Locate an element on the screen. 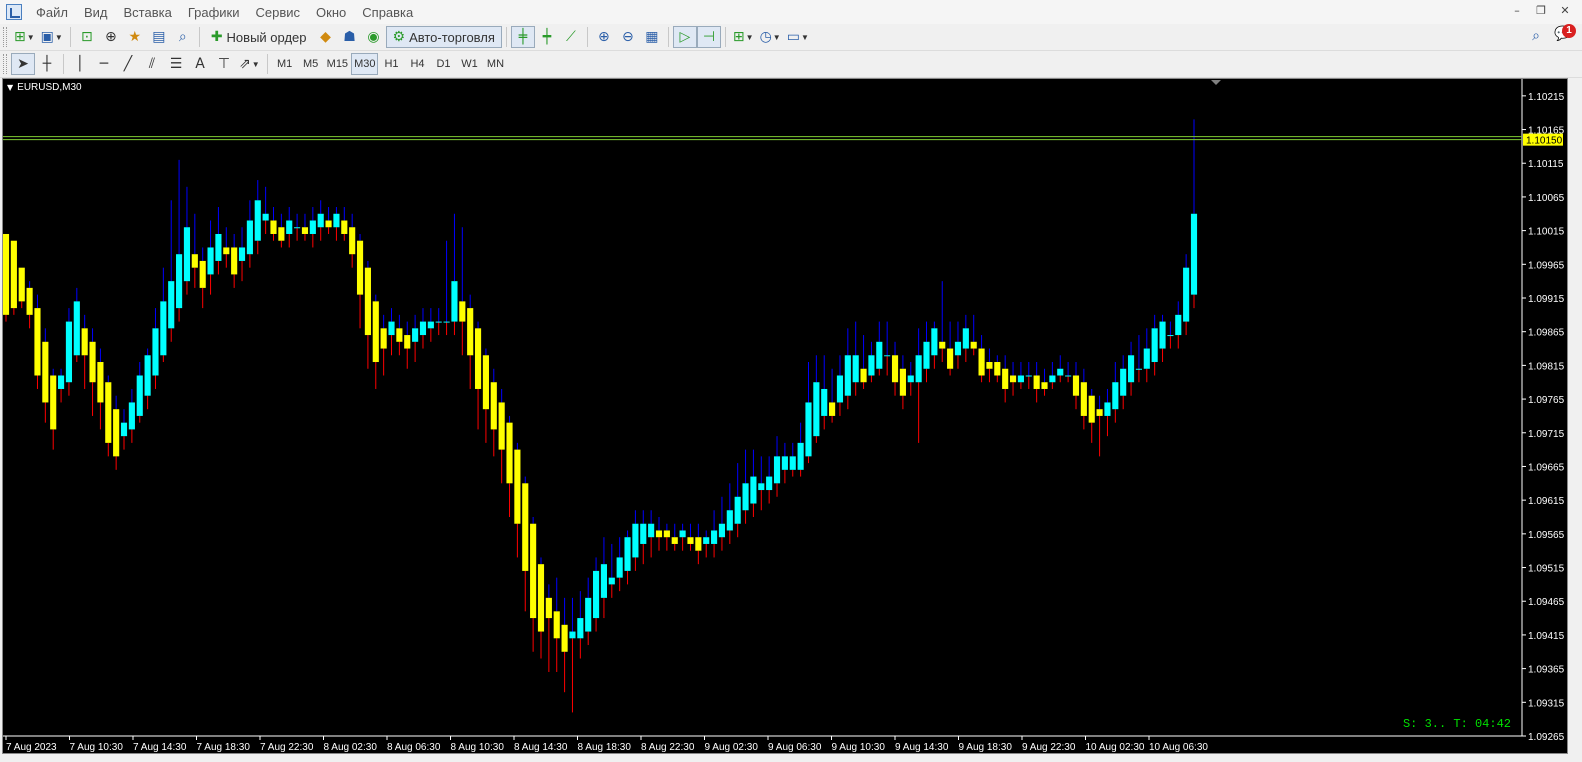  chart-shift-button: ⊣ is located at coordinates (708, 37).